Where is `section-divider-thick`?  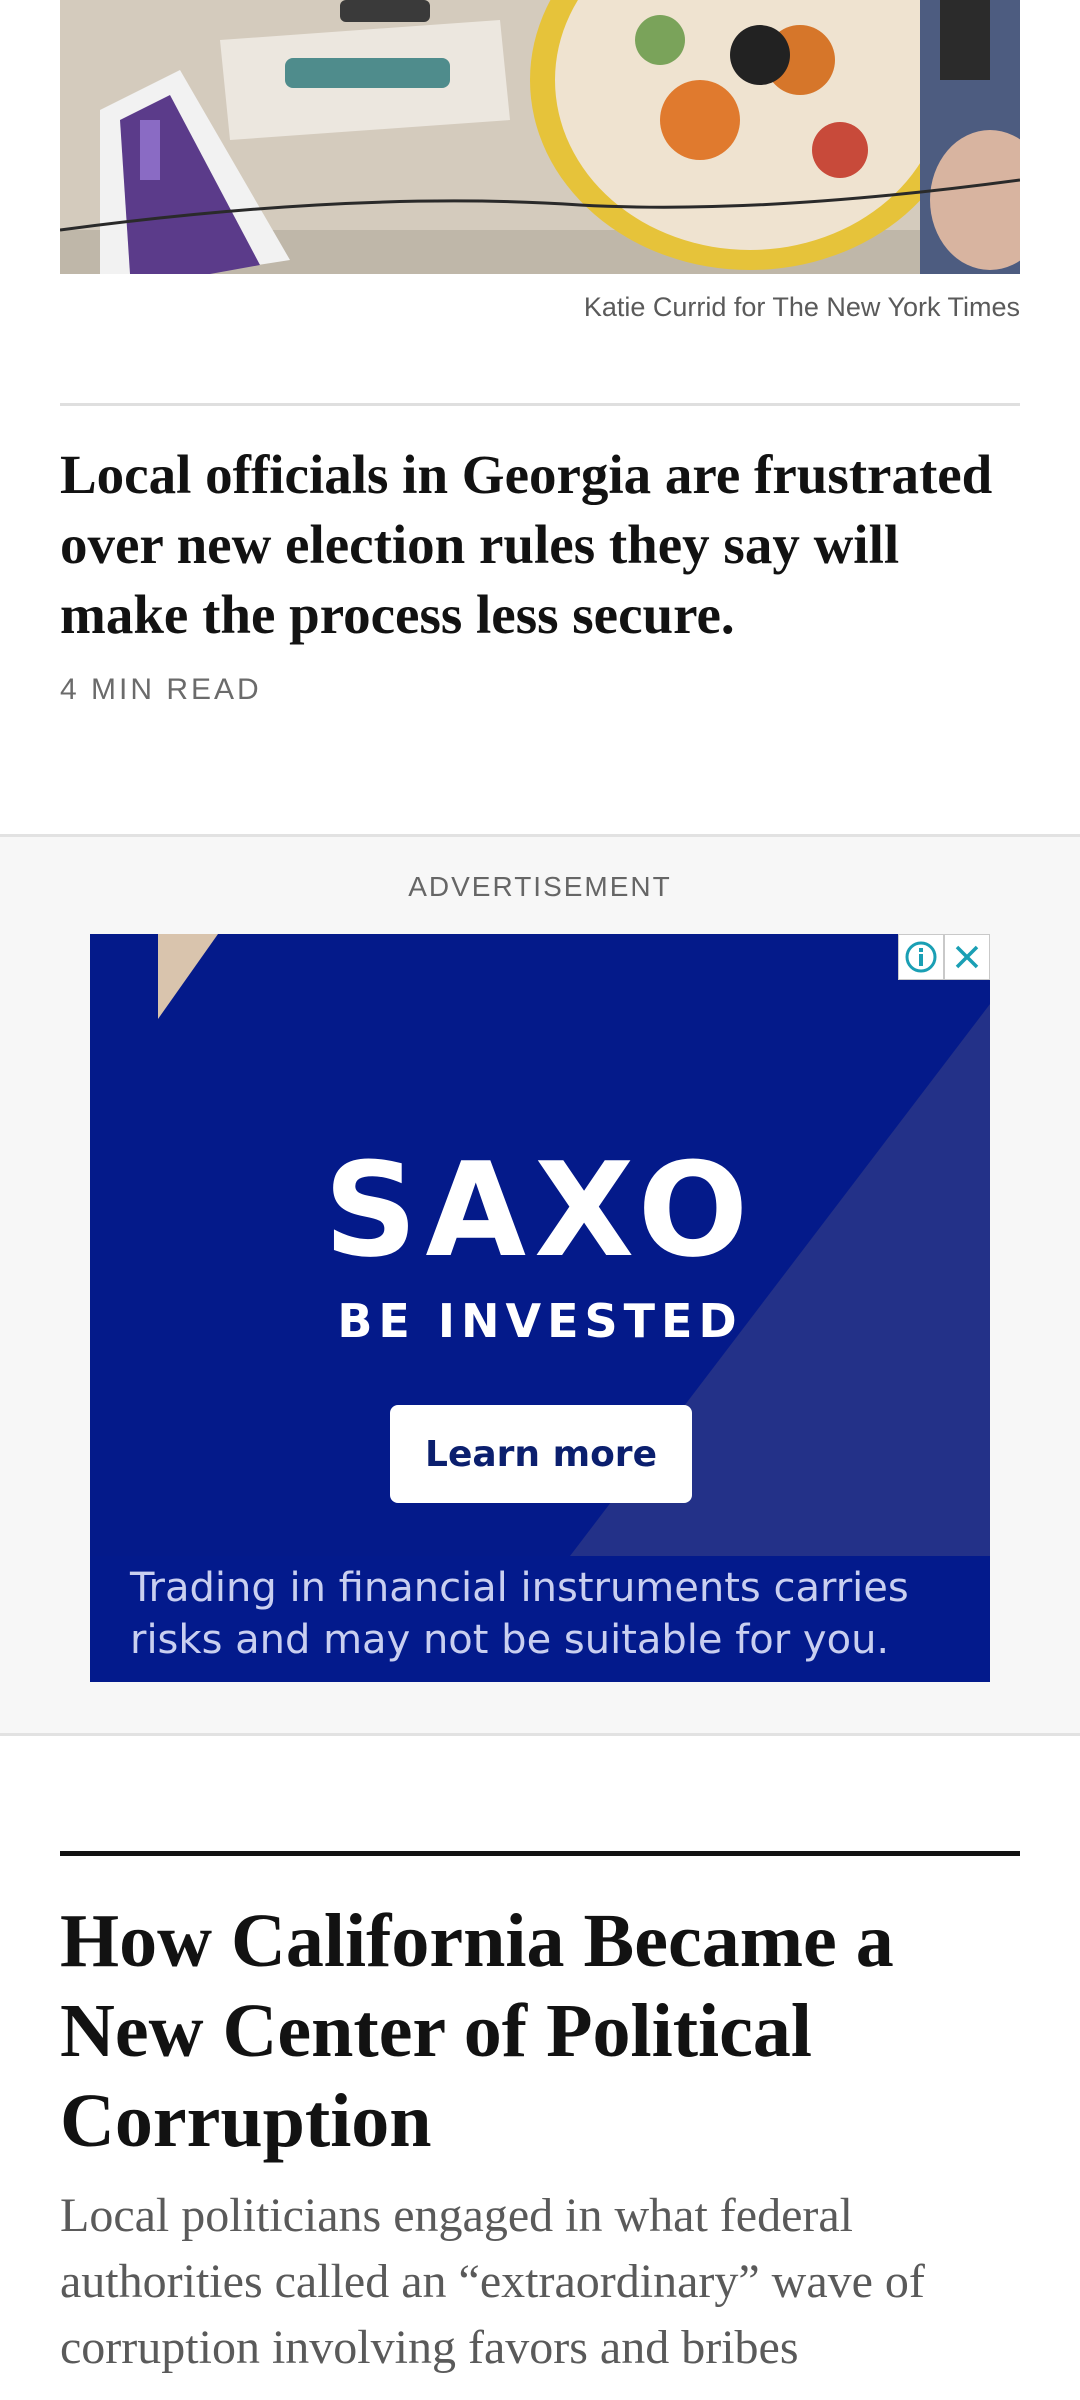
section-divider-thick is located at coordinates (540, 1853).